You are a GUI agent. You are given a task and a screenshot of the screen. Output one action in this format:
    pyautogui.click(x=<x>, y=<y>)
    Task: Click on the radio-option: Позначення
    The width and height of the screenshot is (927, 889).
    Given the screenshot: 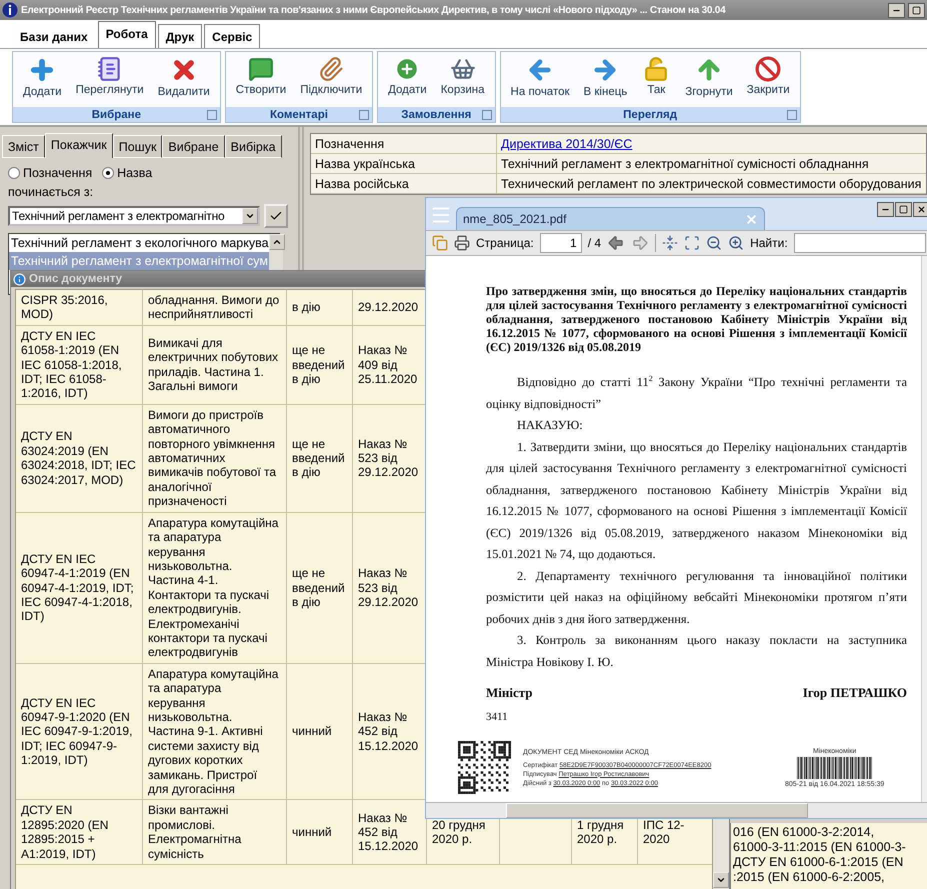 What is the action you would take?
    pyautogui.click(x=50, y=173)
    